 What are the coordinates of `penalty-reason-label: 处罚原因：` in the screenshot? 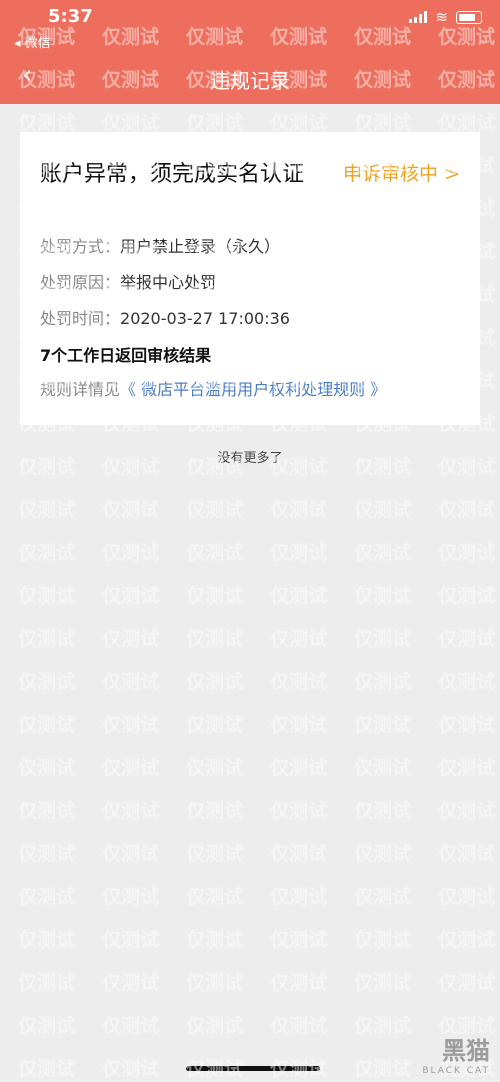 It's located at (80, 282).